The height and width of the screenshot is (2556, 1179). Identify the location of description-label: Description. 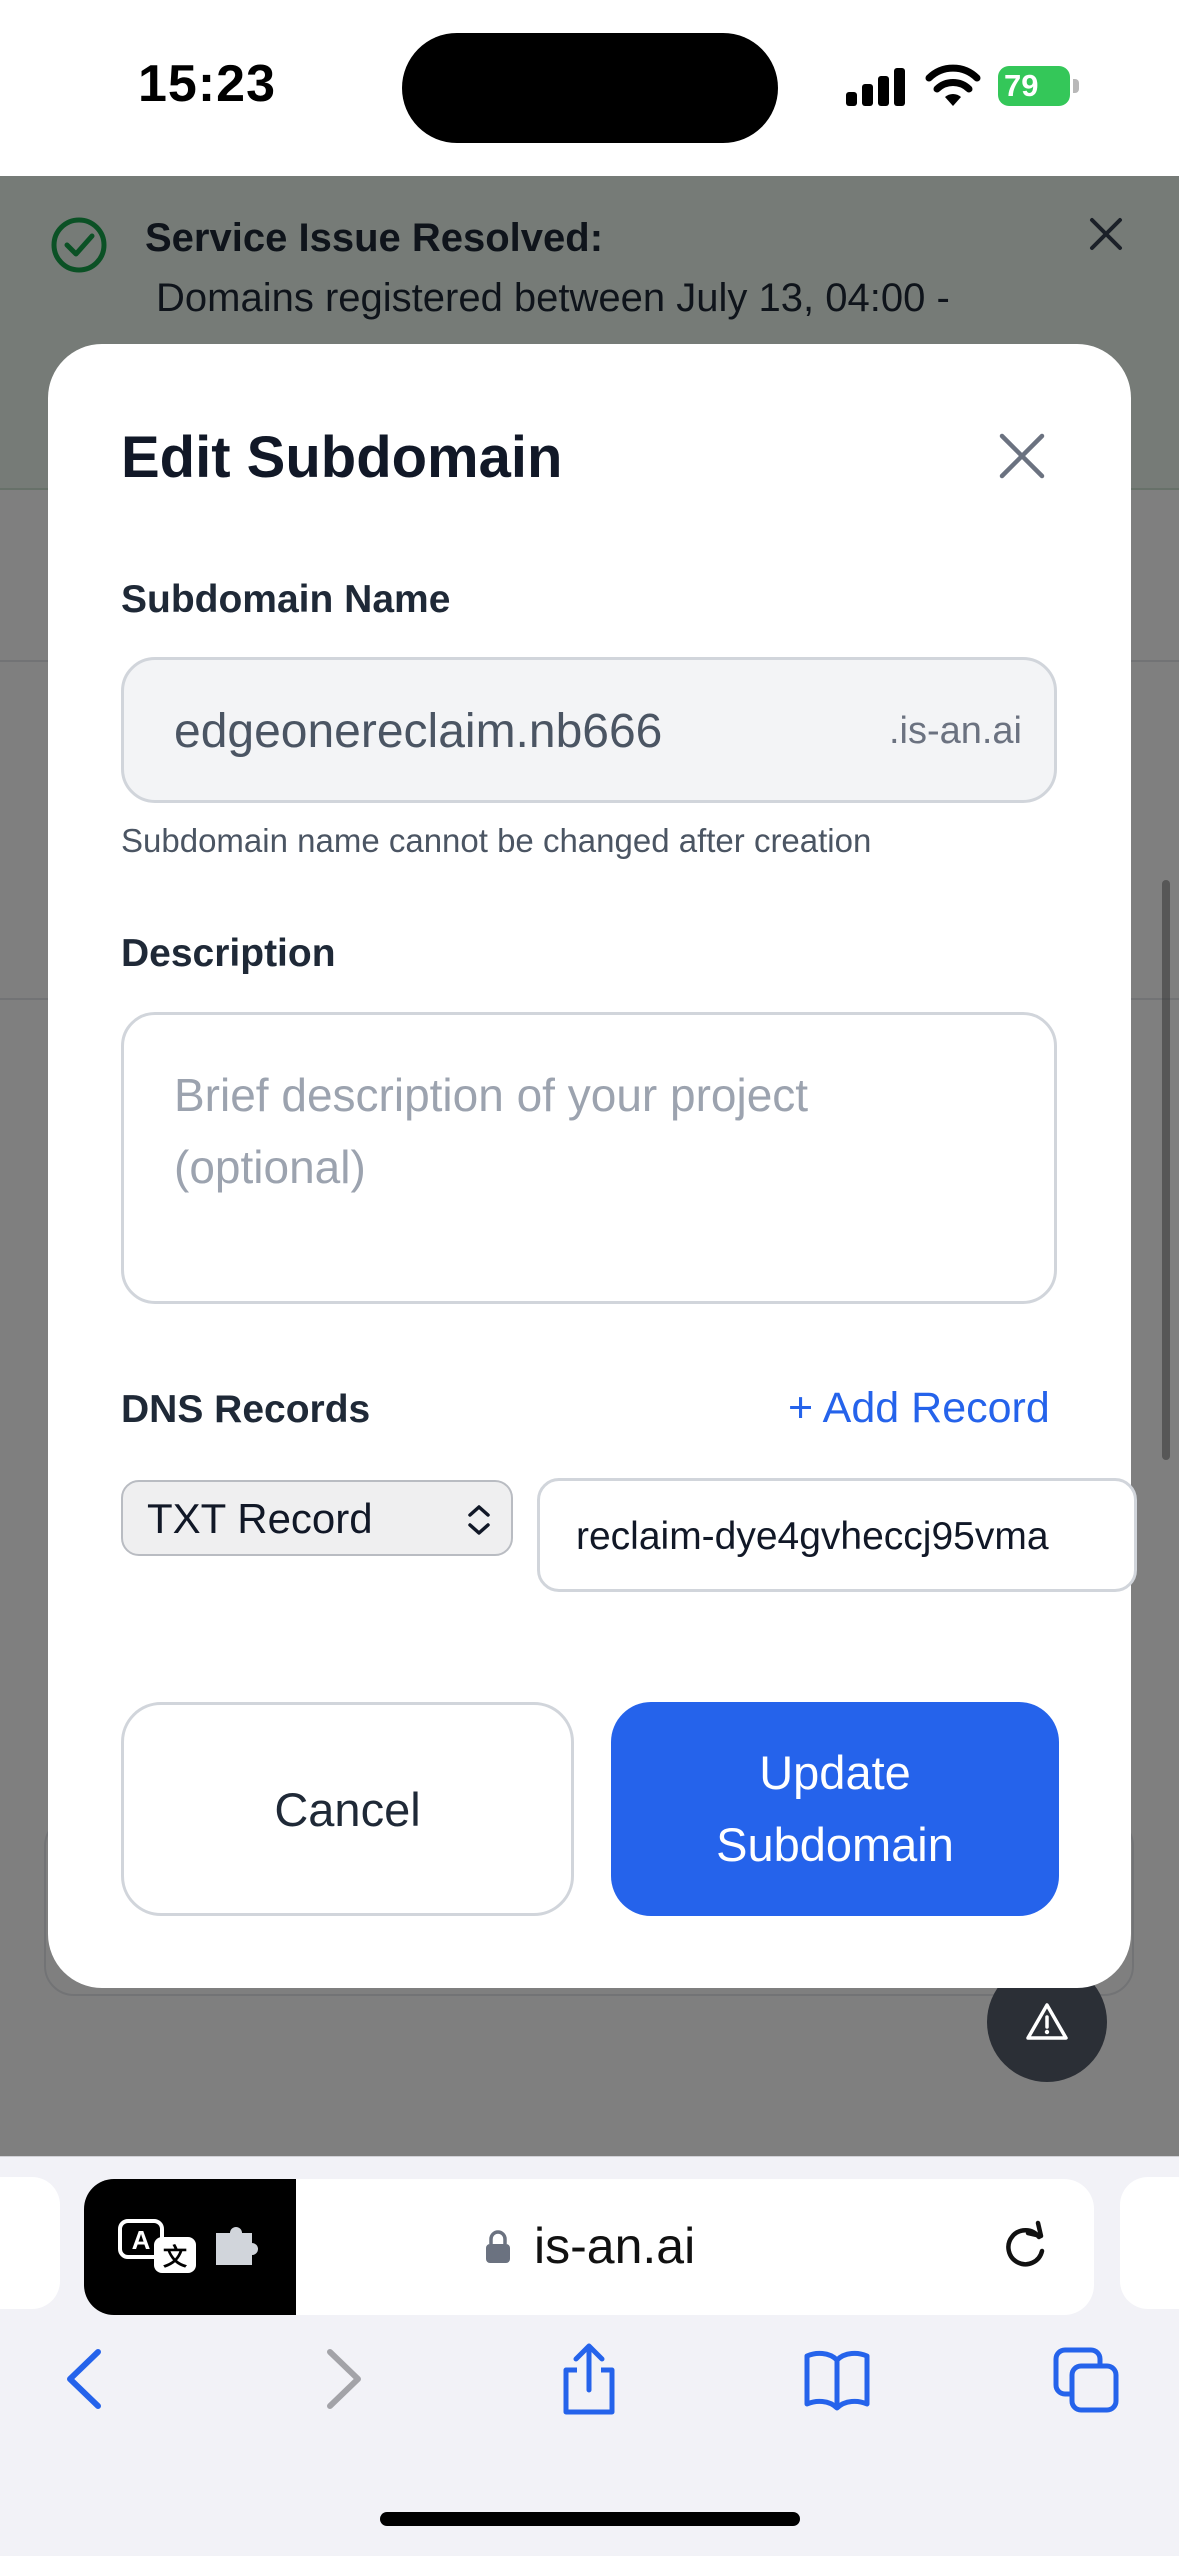
(228, 953).